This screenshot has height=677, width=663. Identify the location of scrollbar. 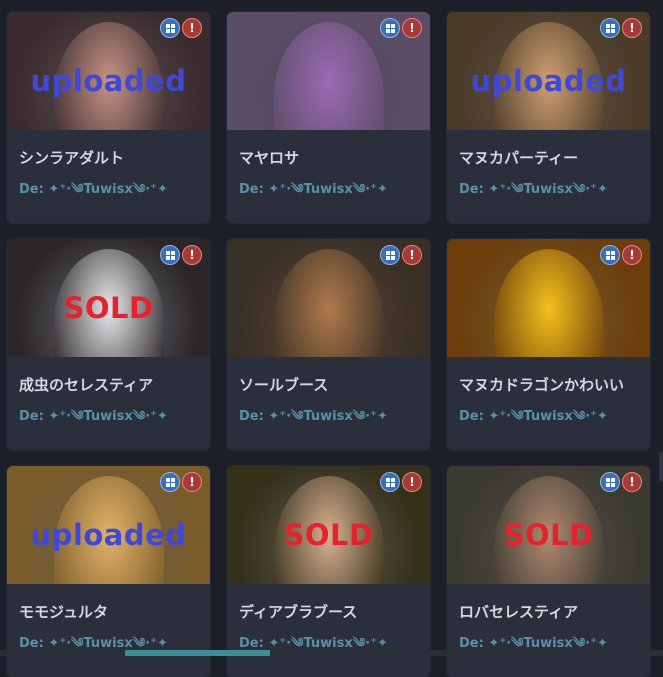
(661, 467).